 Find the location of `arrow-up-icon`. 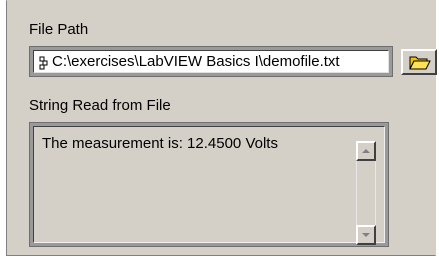

arrow-up-icon is located at coordinates (366, 151).